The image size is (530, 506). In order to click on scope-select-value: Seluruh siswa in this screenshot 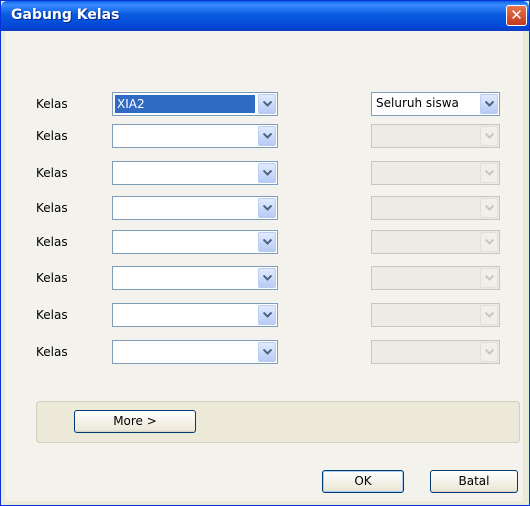, I will do `click(417, 103)`.